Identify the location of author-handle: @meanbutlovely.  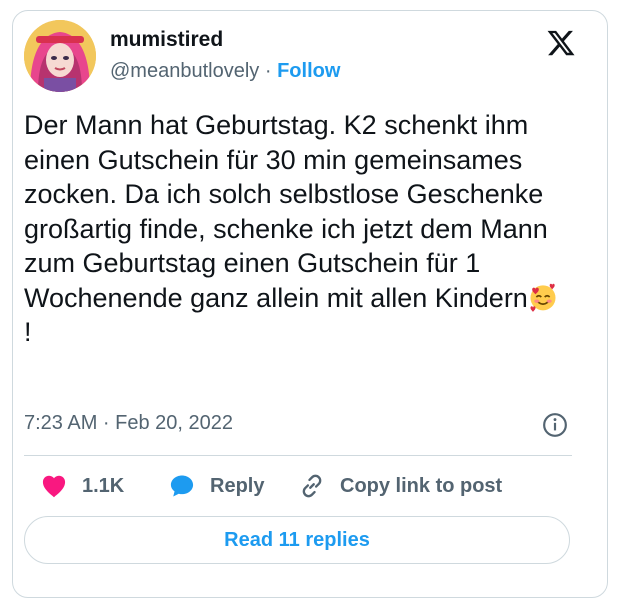
(184, 71).